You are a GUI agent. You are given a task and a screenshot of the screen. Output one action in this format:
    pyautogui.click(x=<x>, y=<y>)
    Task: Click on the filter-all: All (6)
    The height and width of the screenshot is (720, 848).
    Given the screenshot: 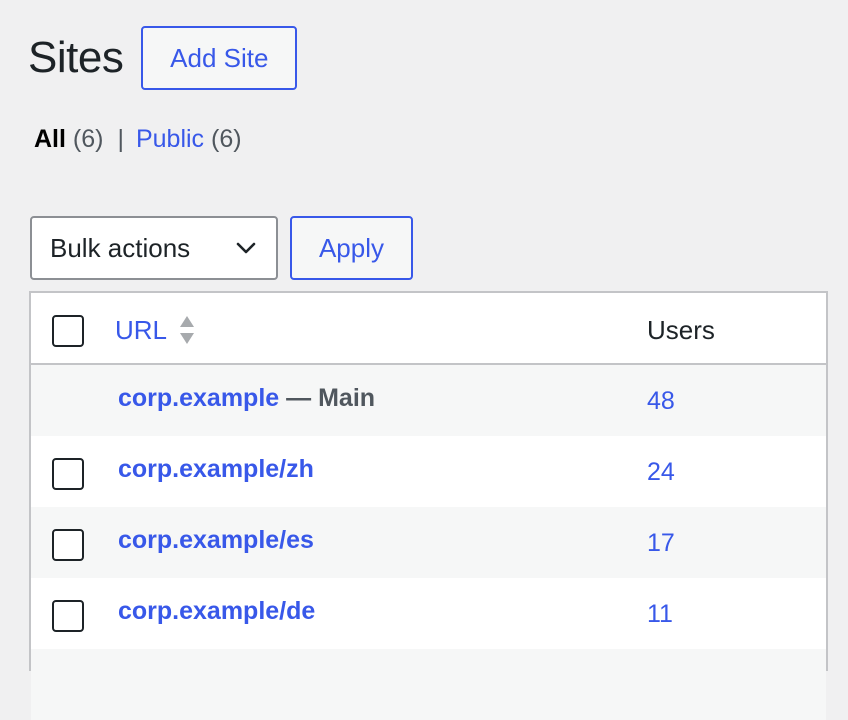 What is the action you would take?
    pyautogui.click(x=68, y=139)
    